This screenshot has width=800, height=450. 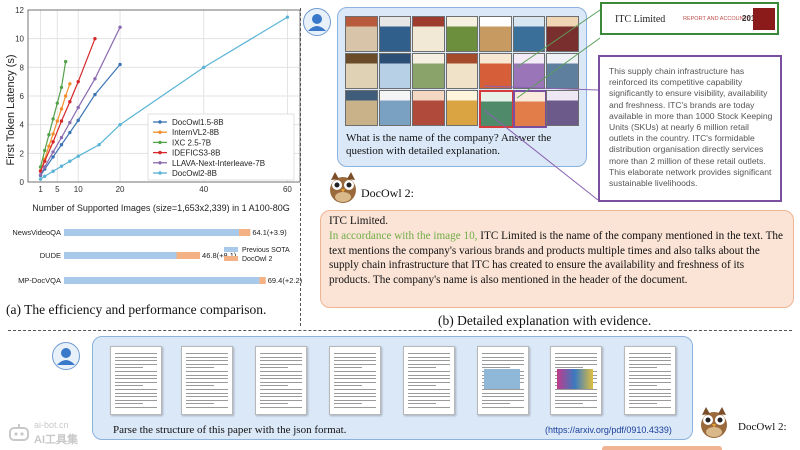 What do you see at coordinates (717, 19) in the screenshot?
I see `header-report-title: REPORT AND ACCOUNTS` at bounding box center [717, 19].